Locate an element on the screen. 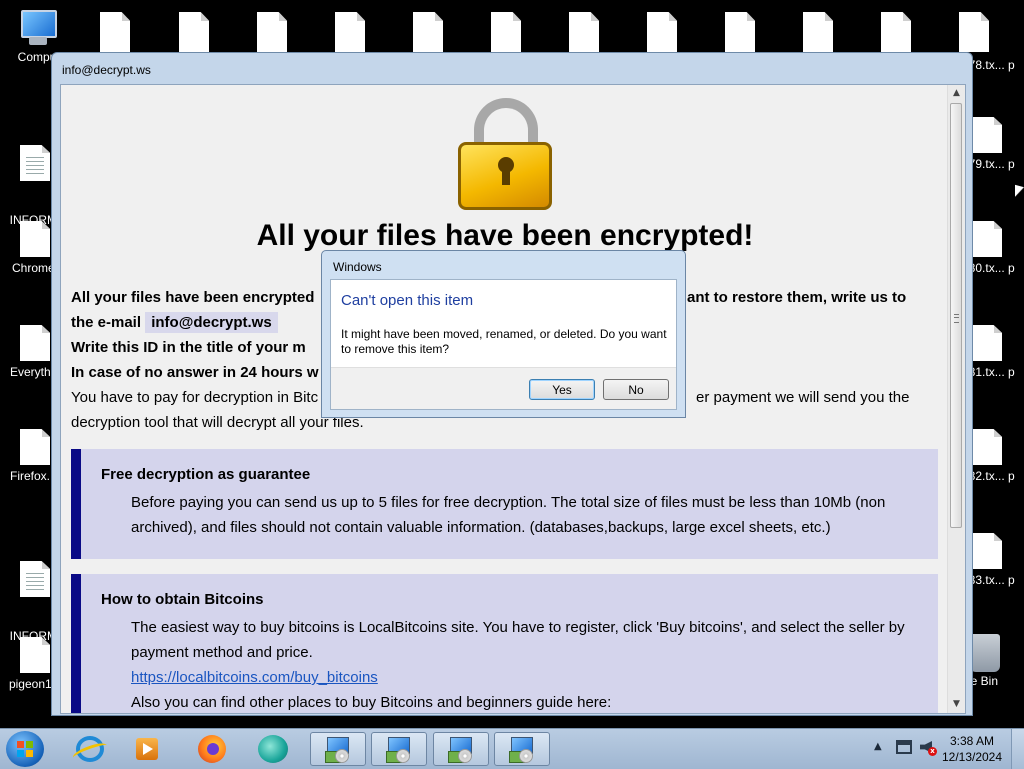 Image resolution: width=1024 pixels, height=769 pixels. guarantee-title: Free decryption as guarantee is located at coordinates (206, 474).